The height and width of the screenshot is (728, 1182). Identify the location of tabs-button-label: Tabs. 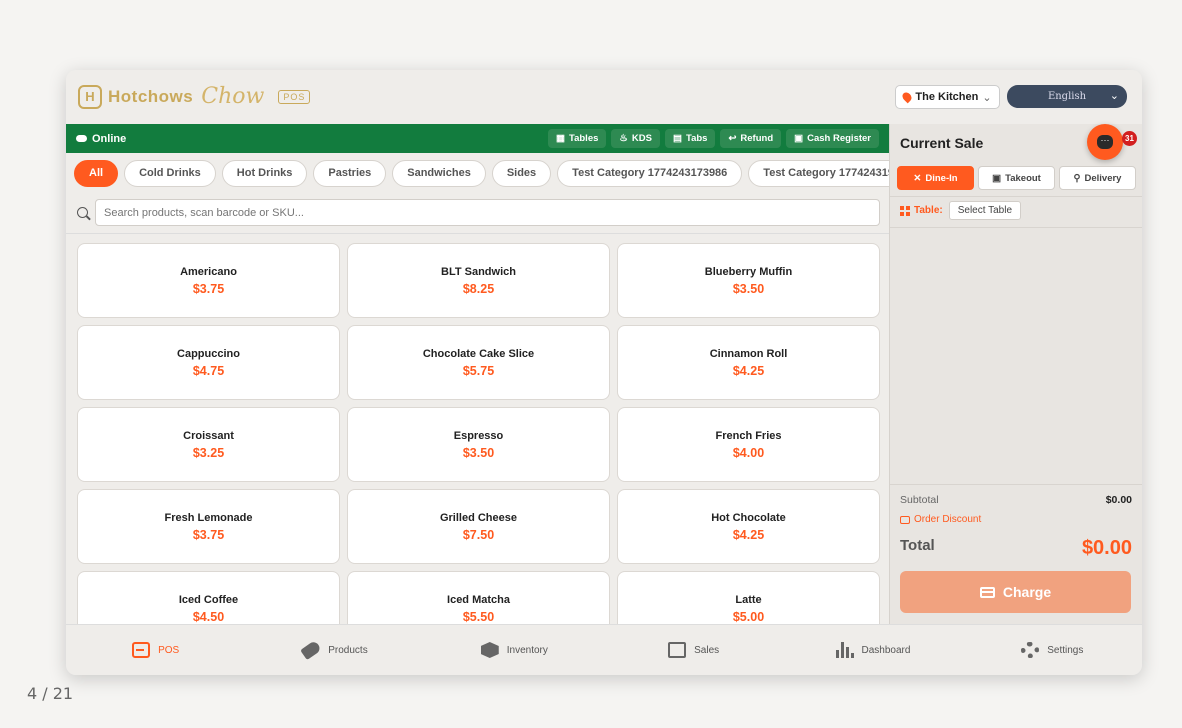
(696, 138).